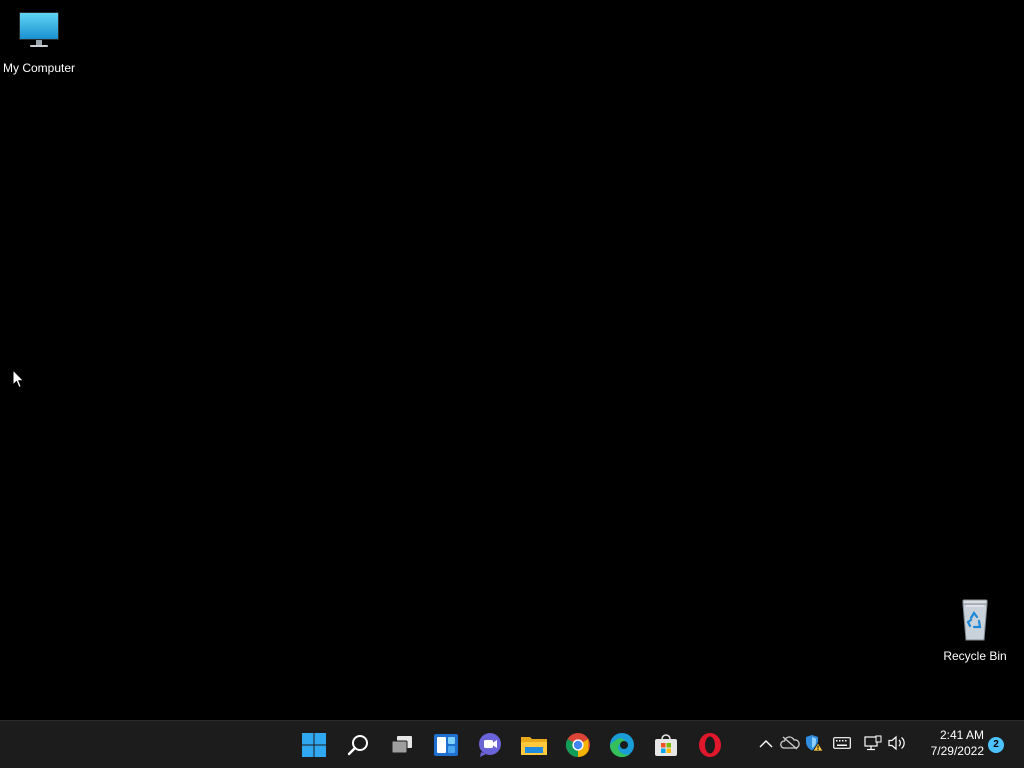 The image size is (1024, 768). What do you see at coordinates (975, 656) in the screenshot?
I see `desktop-icon-label: Recycle Bin` at bounding box center [975, 656].